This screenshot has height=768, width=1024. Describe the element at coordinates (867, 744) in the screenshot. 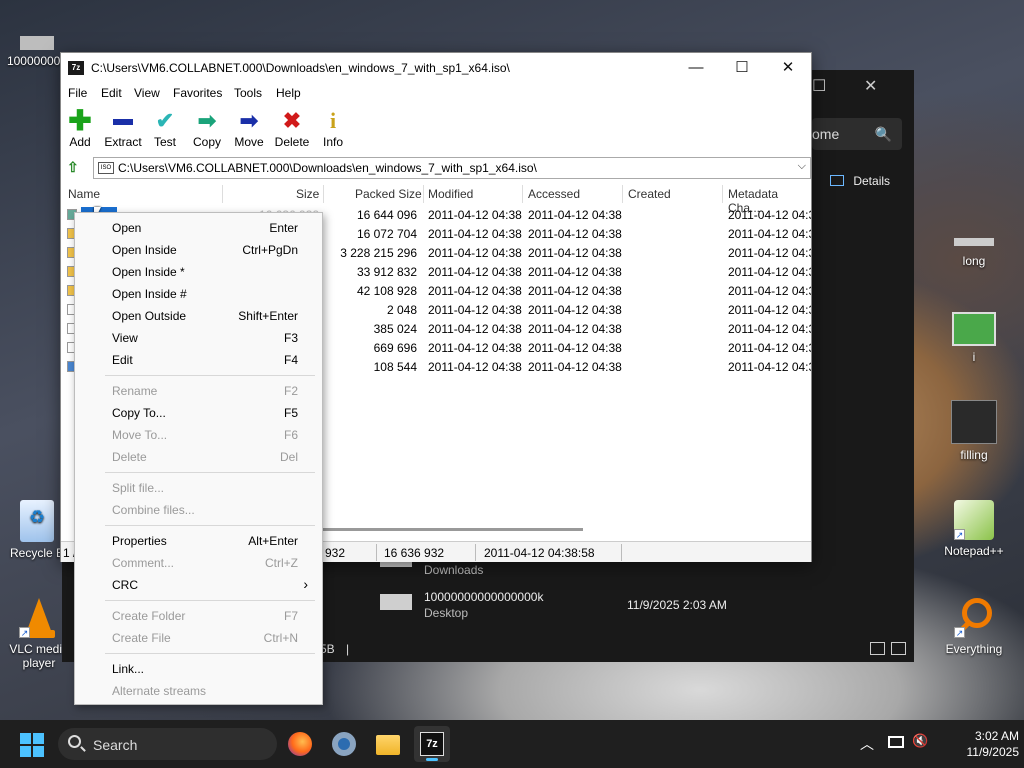

I see `chevron-up-icon: ︿` at that location.